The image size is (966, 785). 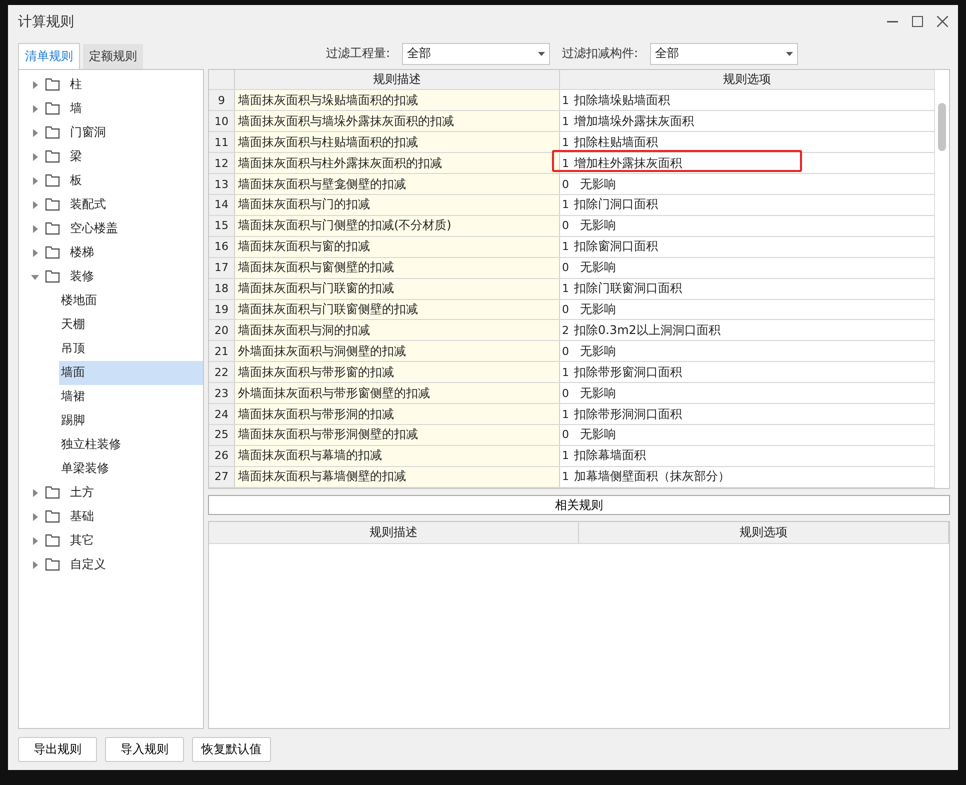 I want to click on row-number: 19, so click(x=222, y=310).